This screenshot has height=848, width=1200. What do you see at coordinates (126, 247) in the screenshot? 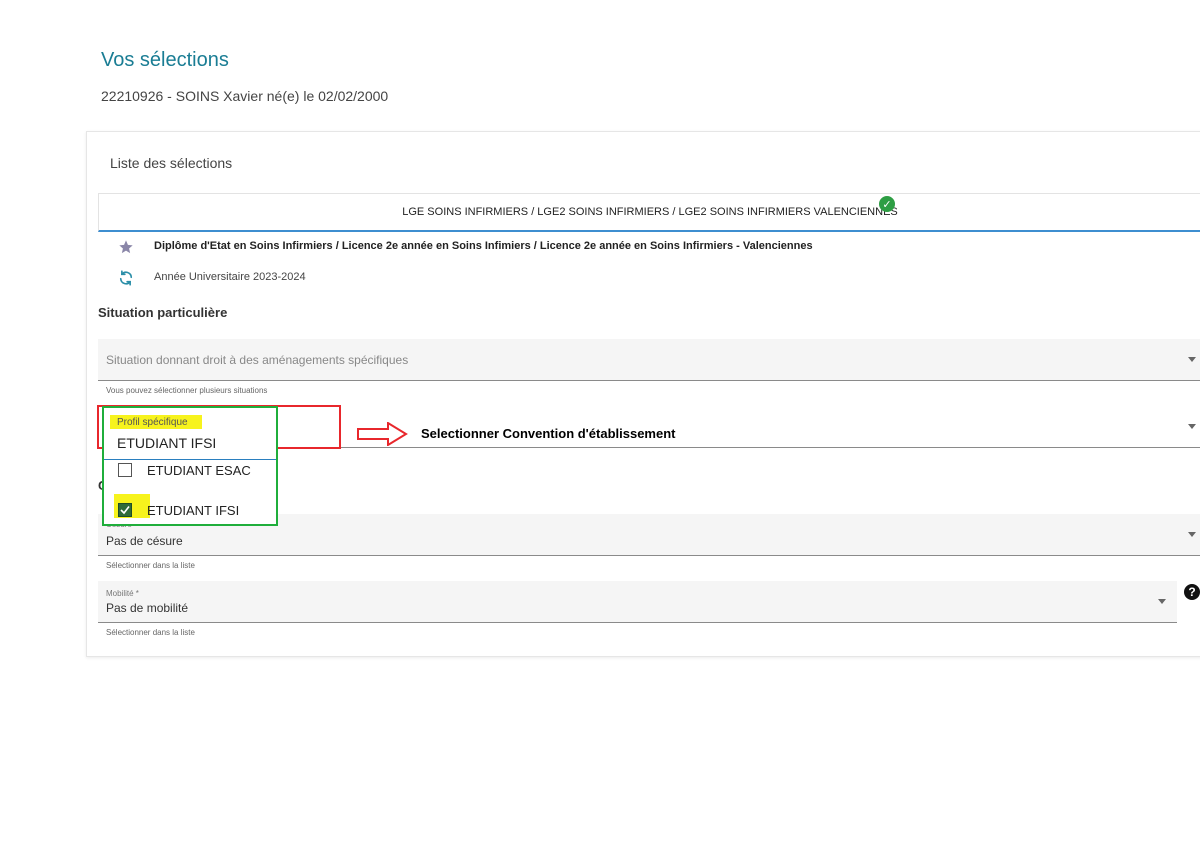
I see `star-icon` at bounding box center [126, 247].